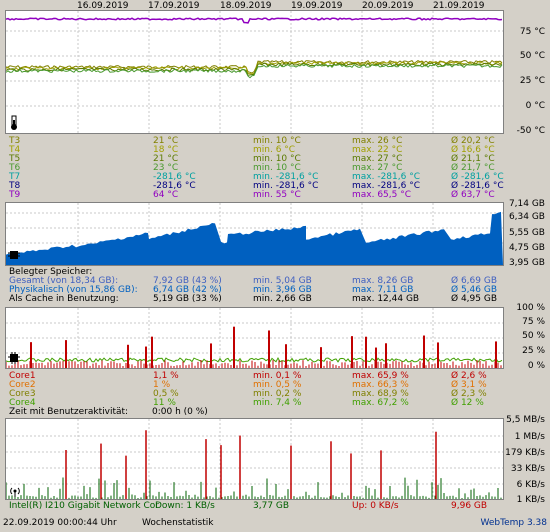 The width and height of the screenshot is (550, 532). What do you see at coordinates (527, 469) in the screenshot?
I see `y-axis-label: 33 KB/s` at bounding box center [527, 469].